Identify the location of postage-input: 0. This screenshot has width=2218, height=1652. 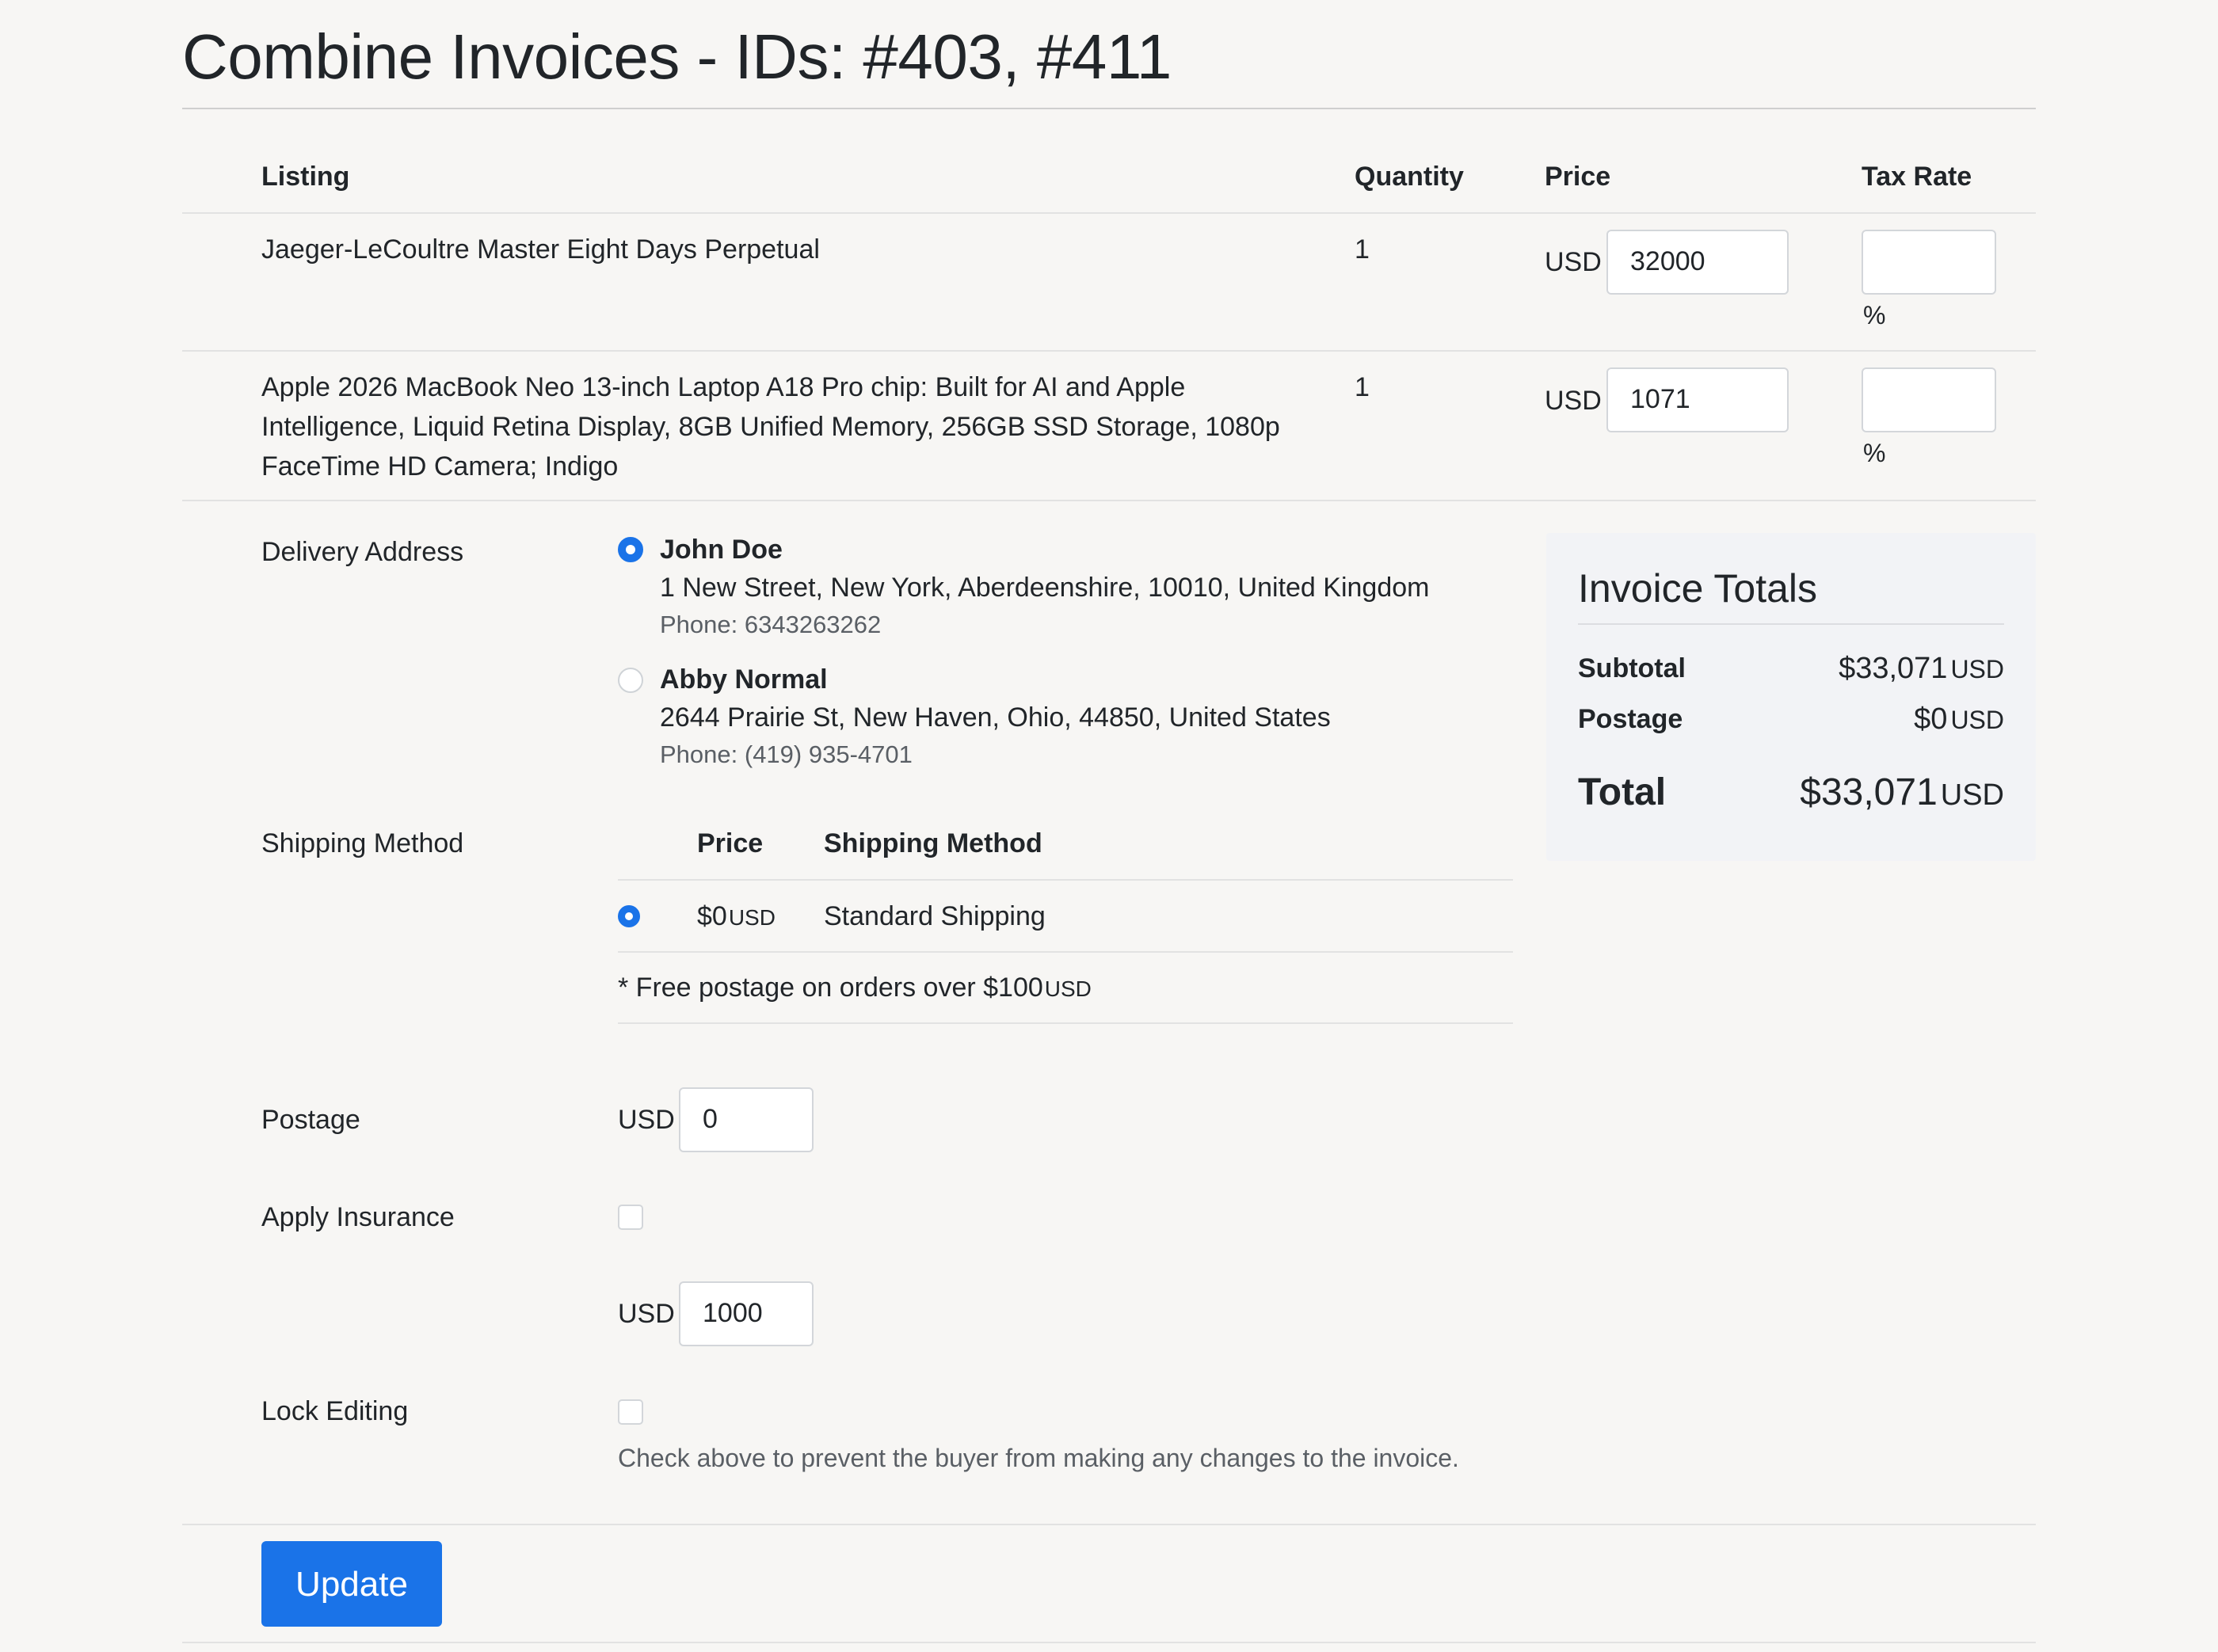
(746, 1119).